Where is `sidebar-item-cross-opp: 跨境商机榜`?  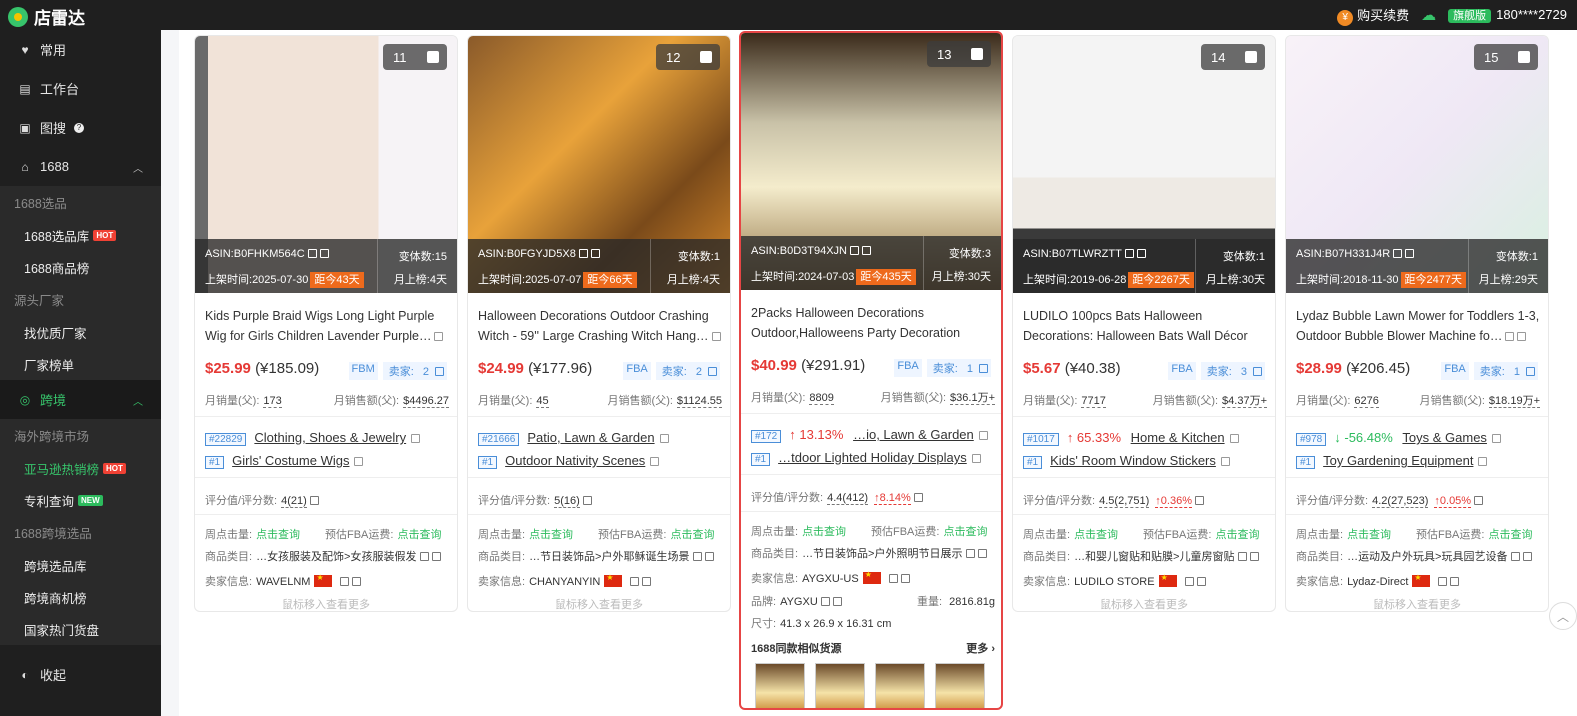
sidebar-item-cross-opp: 跨境商机榜 is located at coordinates (80, 597).